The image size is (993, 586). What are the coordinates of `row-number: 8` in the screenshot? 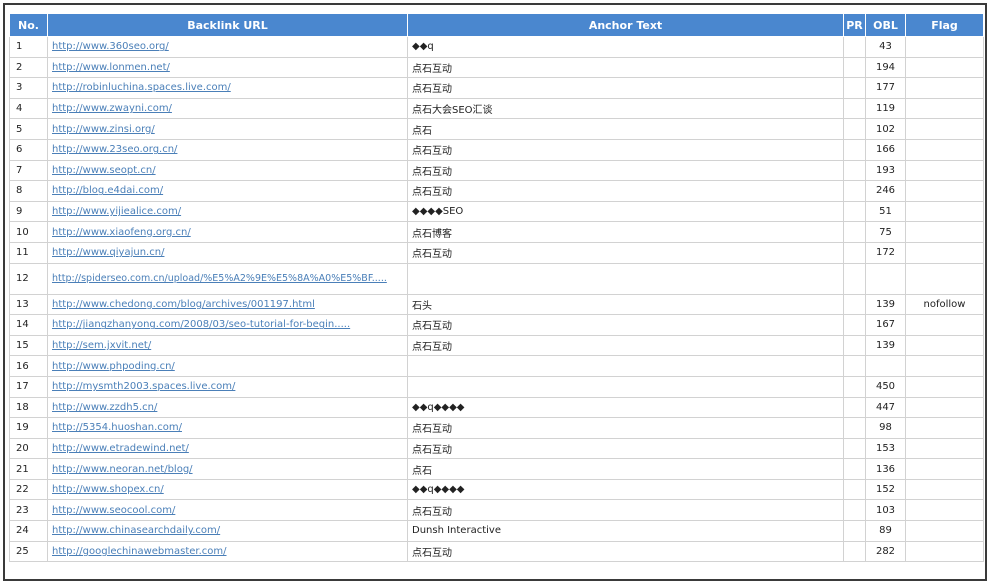 It's located at (28, 191).